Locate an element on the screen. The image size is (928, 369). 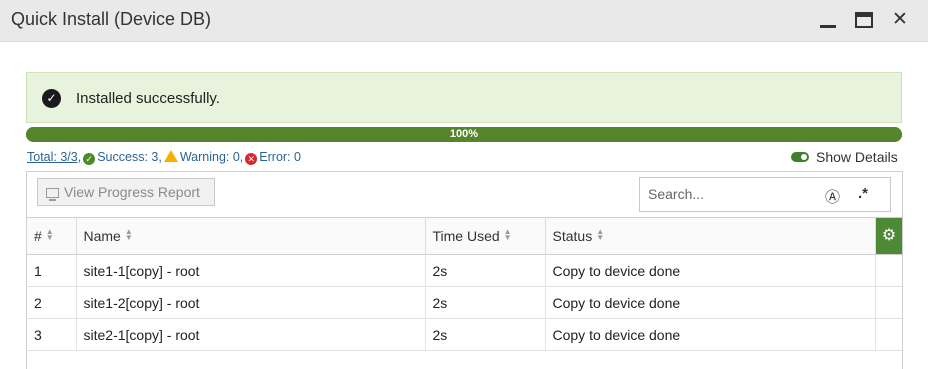
search-icon: Ⓐ is located at coordinates (832, 196).